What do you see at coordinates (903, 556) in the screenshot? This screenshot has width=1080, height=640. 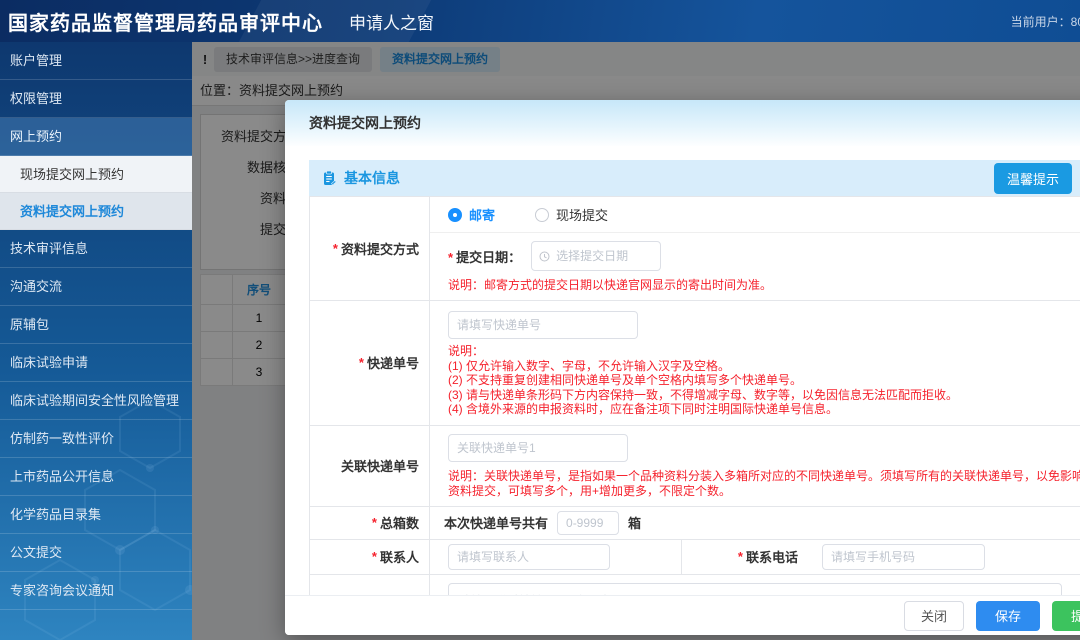 I see `phone-input` at bounding box center [903, 556].